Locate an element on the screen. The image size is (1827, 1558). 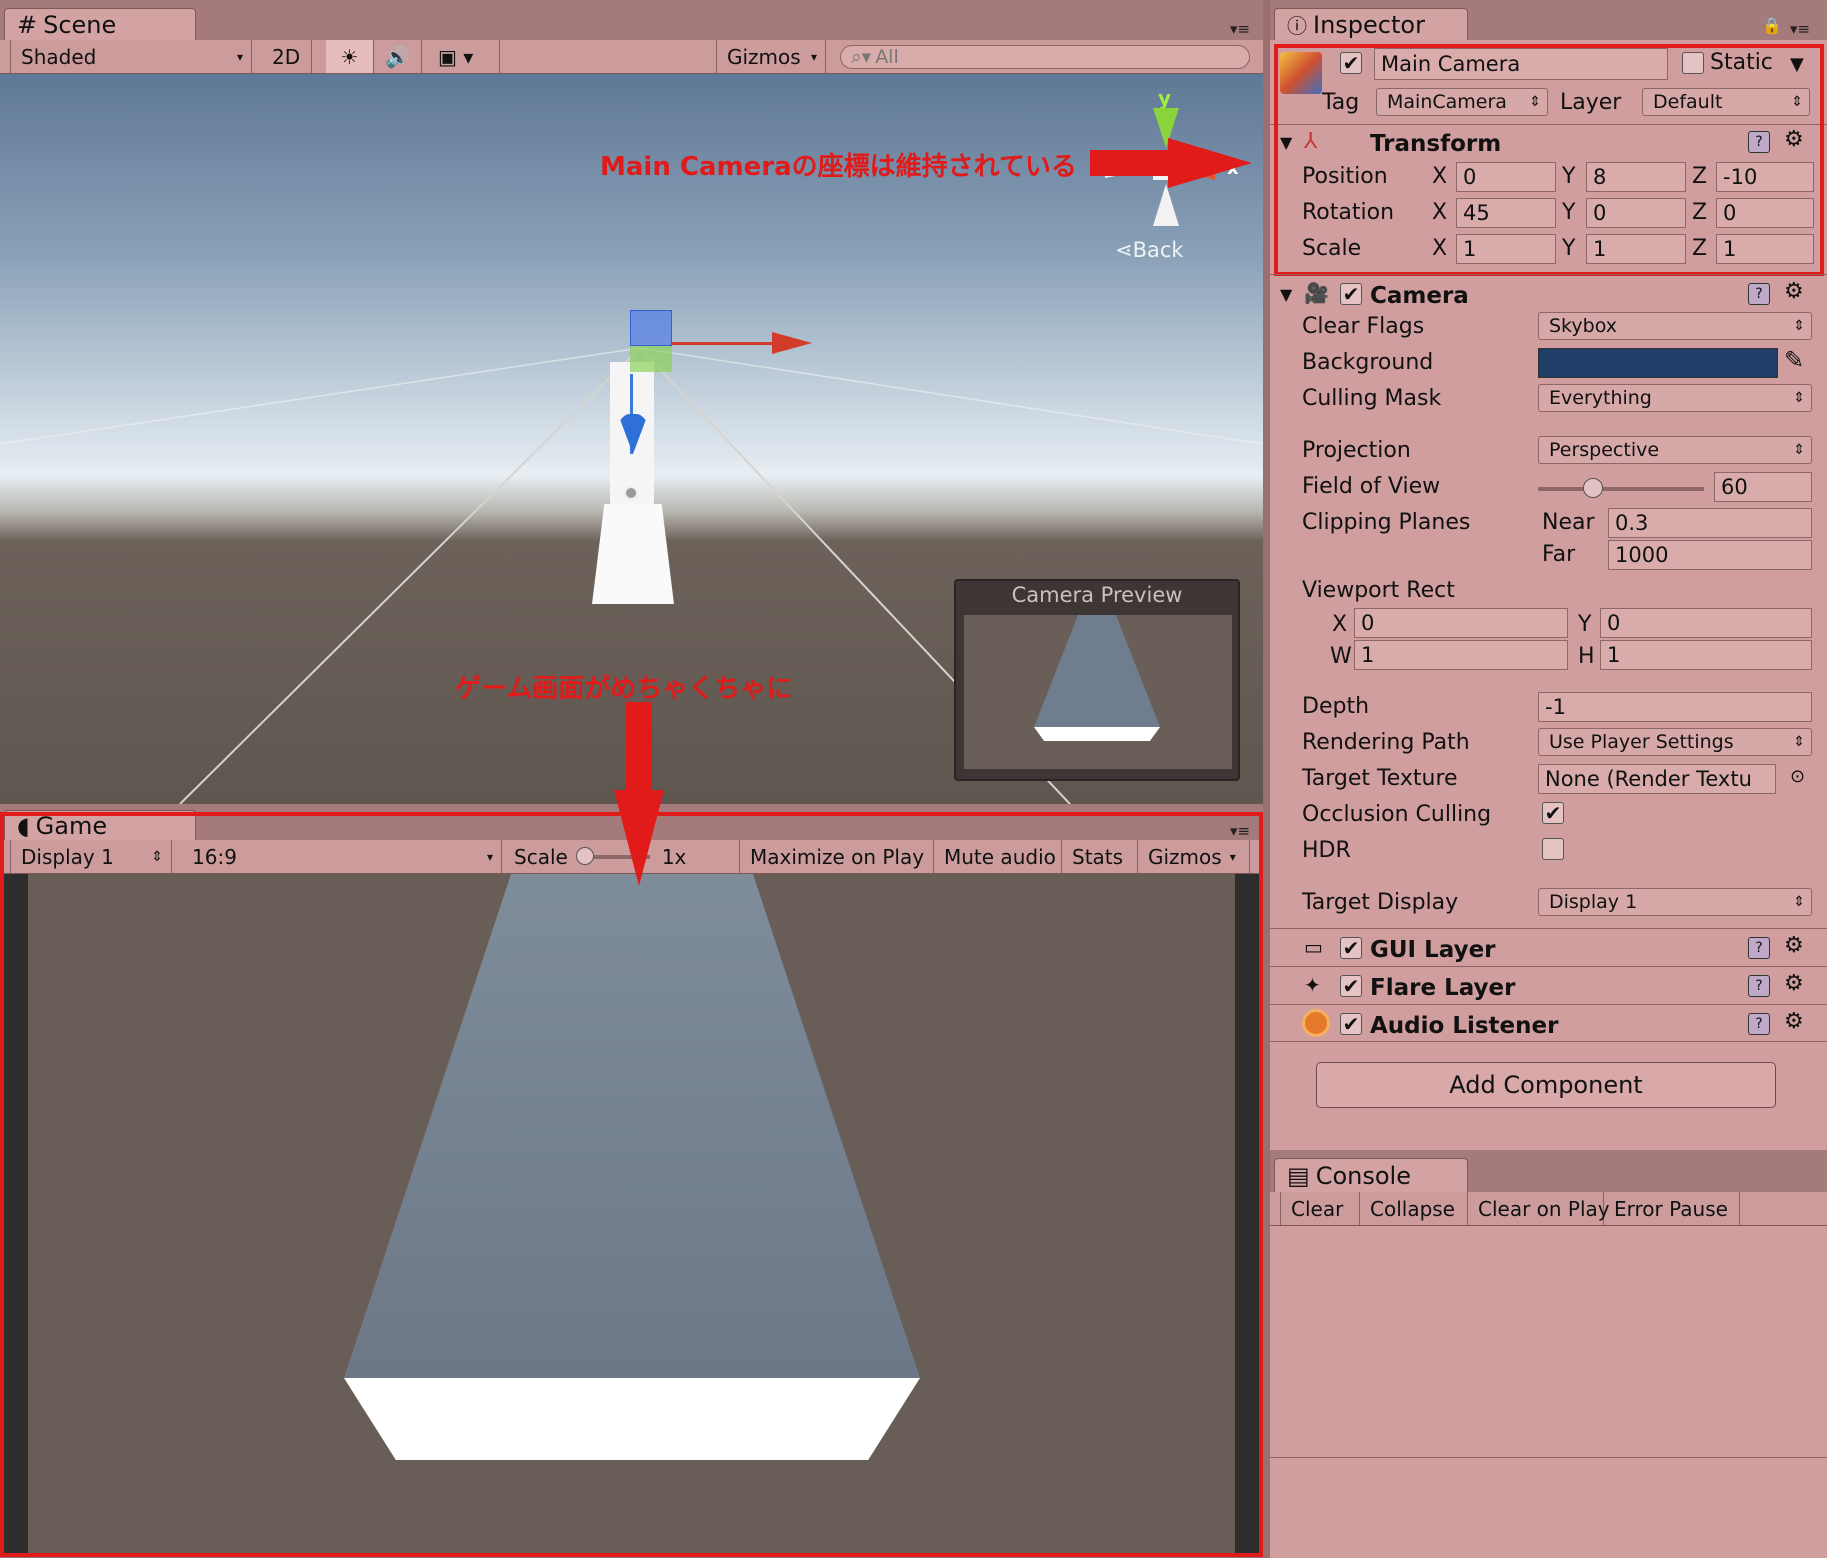
static-dropdown-chevron-icon: ▼ is located at coordinates (1797, 64).